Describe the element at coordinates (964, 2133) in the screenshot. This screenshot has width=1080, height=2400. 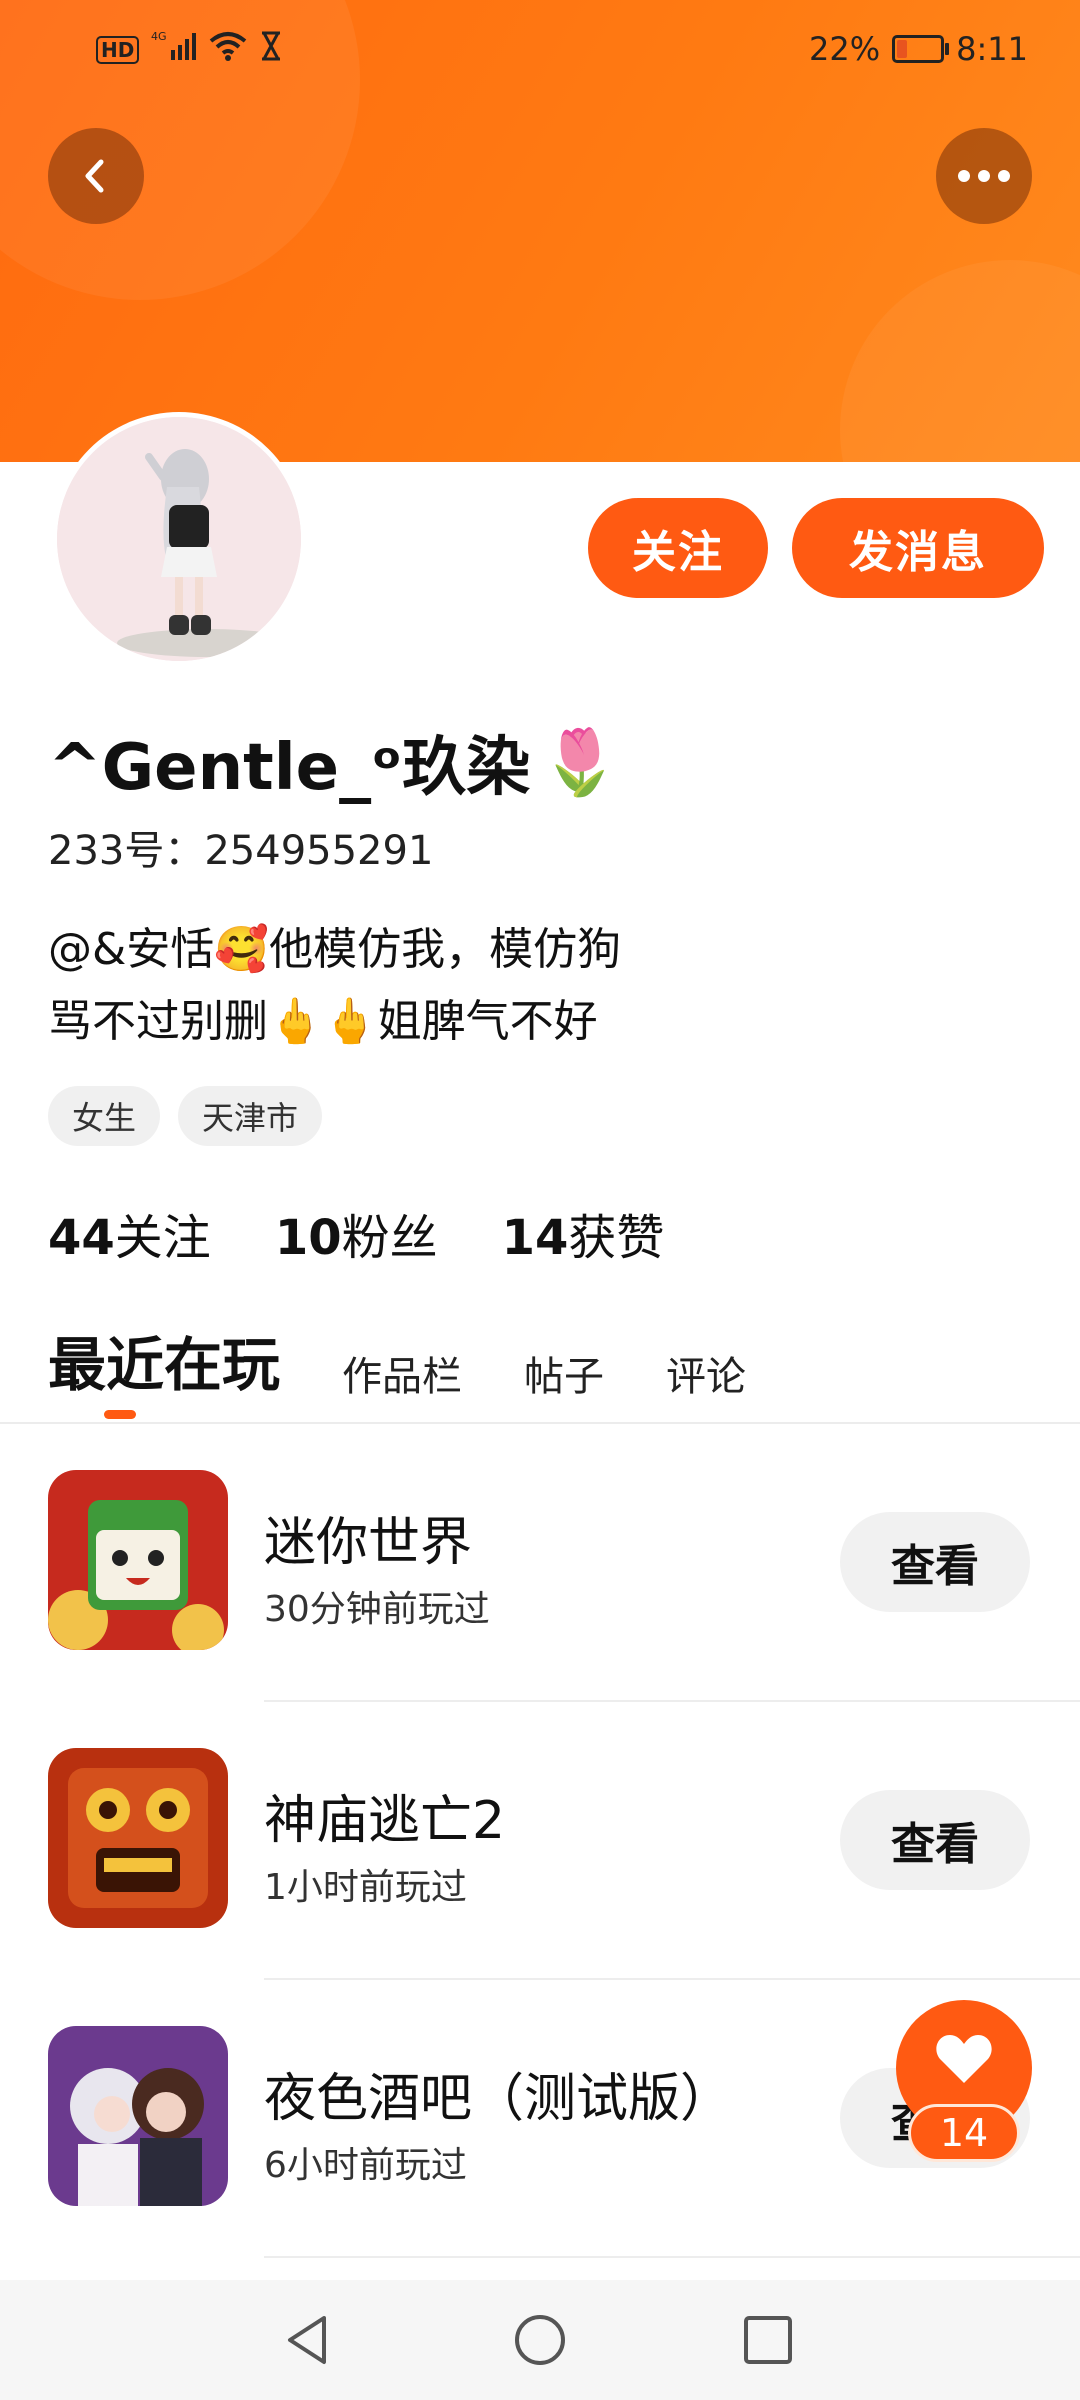
I see `like-count-badge: 14` at that location.